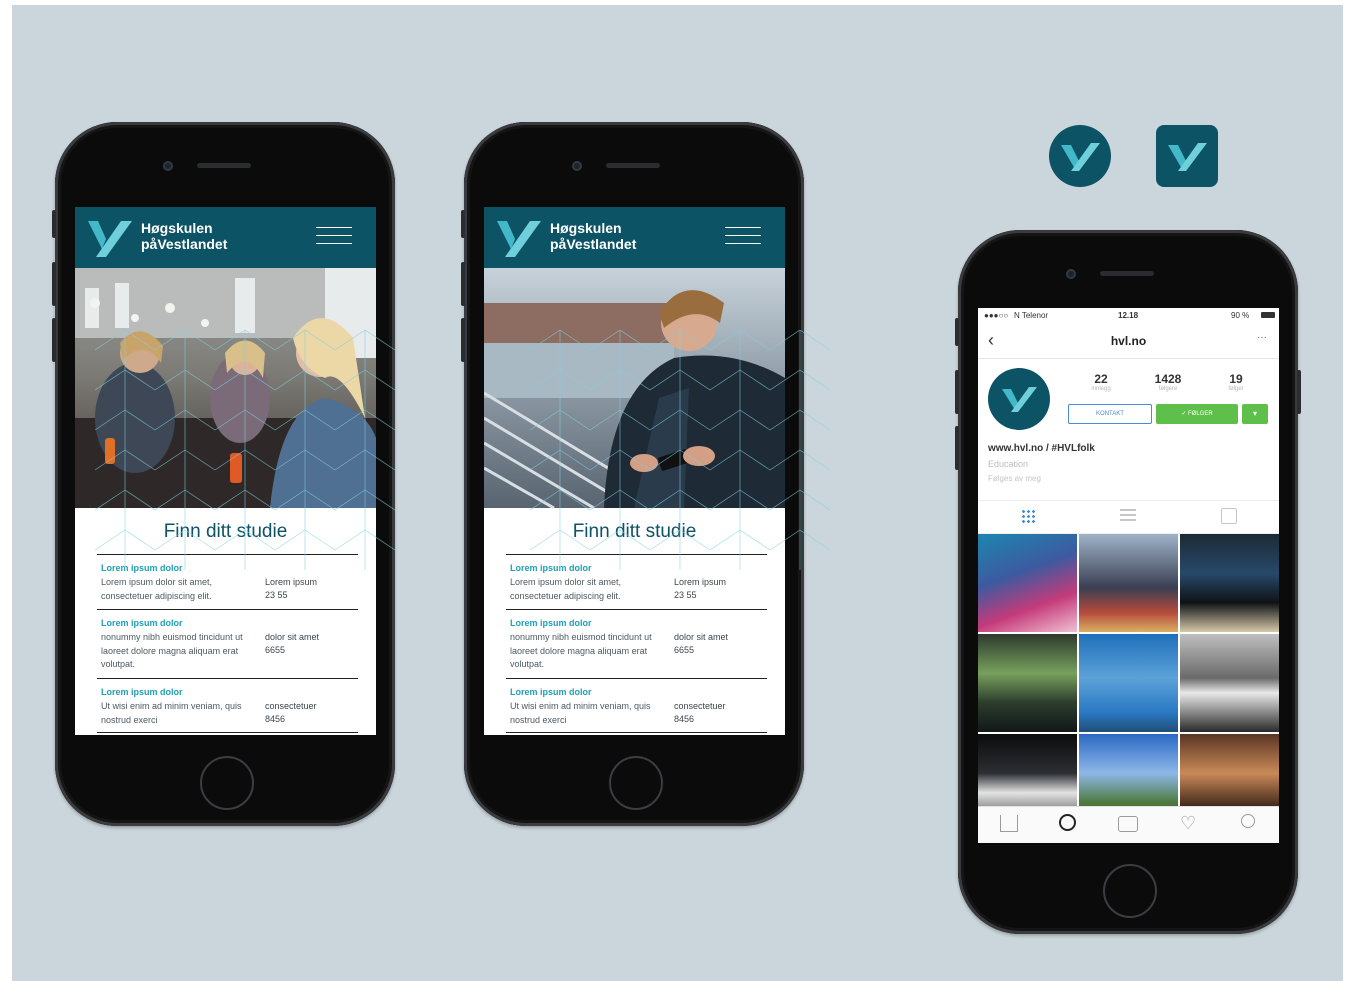  What do you see at coordinates (225, 388) in the screenshot?
I see `hero-image-students` at bounding box center [225, 388].